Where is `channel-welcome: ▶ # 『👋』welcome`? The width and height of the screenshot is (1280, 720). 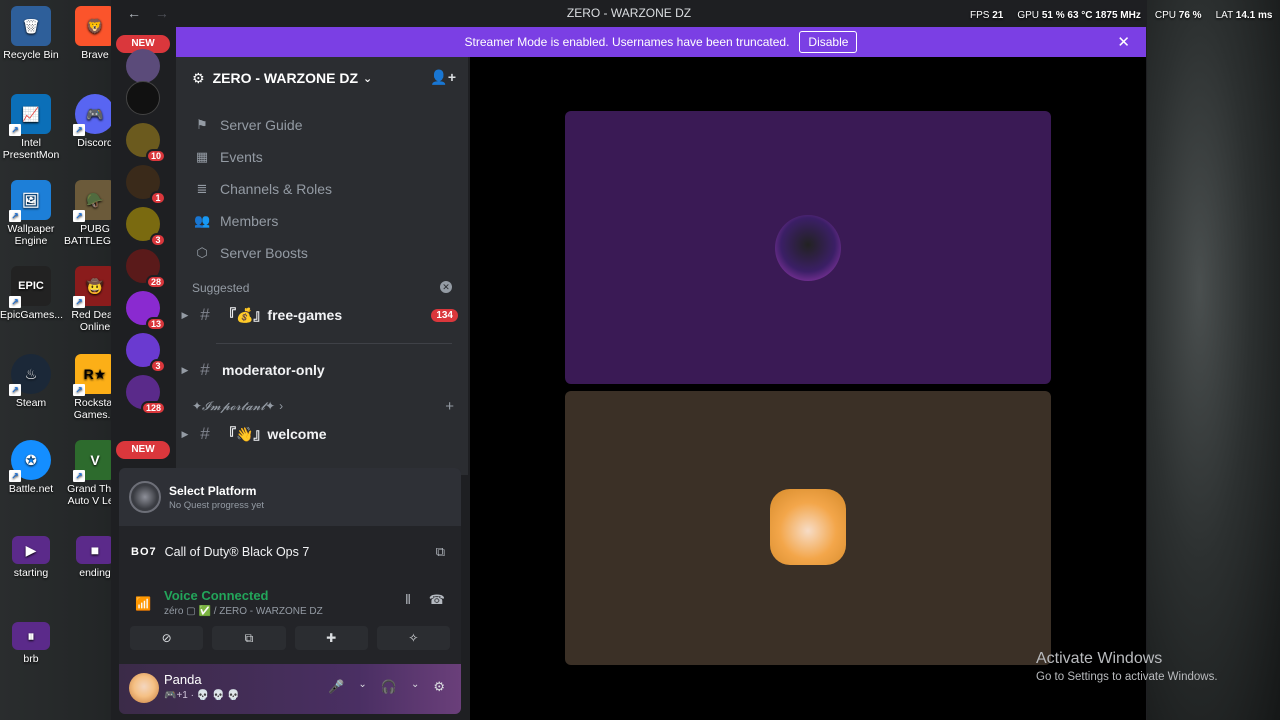
channel-welcome: ▶ # 『👋』welcome is located at coordinates (322, 434).